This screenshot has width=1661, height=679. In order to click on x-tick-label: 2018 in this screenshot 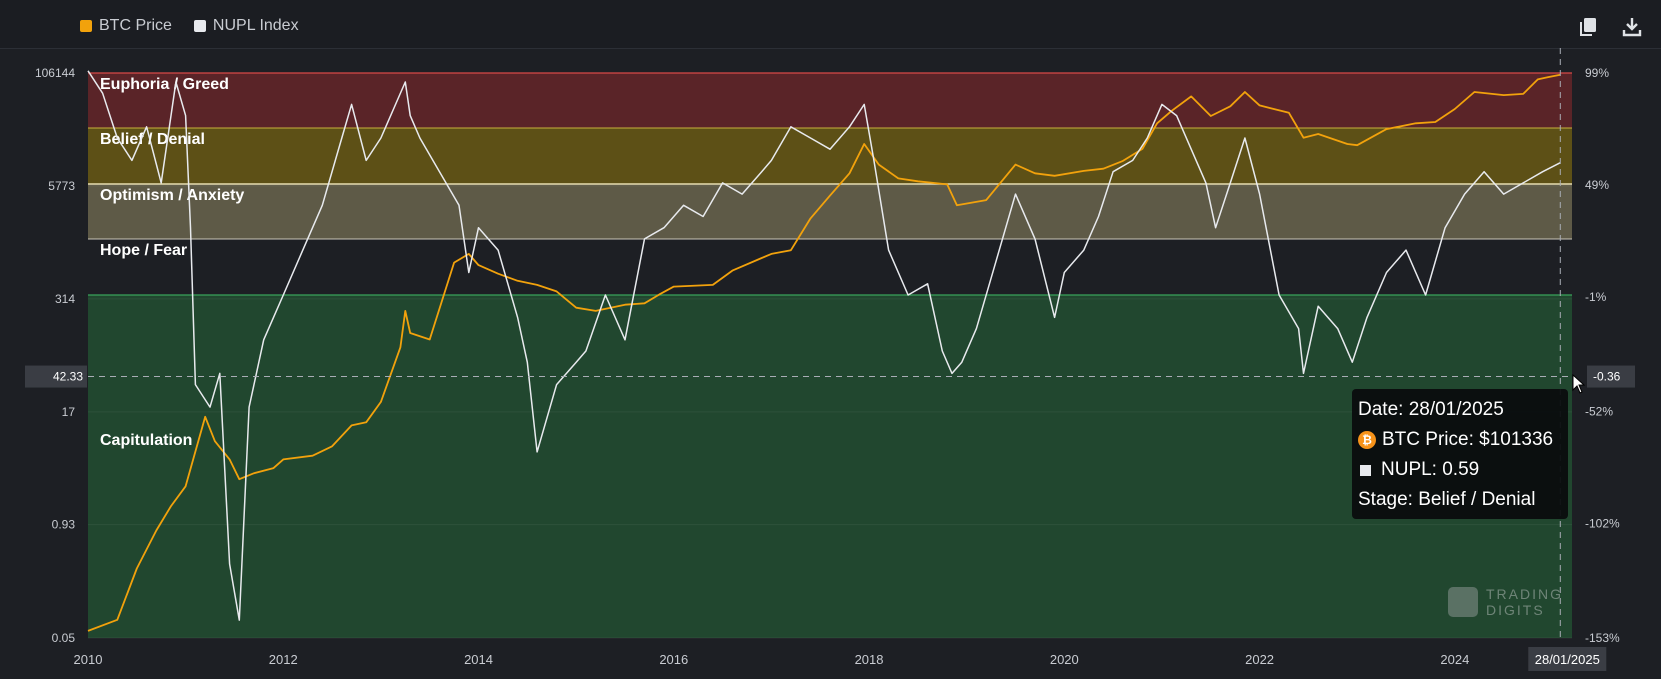, I will do `click(869, 659)`.